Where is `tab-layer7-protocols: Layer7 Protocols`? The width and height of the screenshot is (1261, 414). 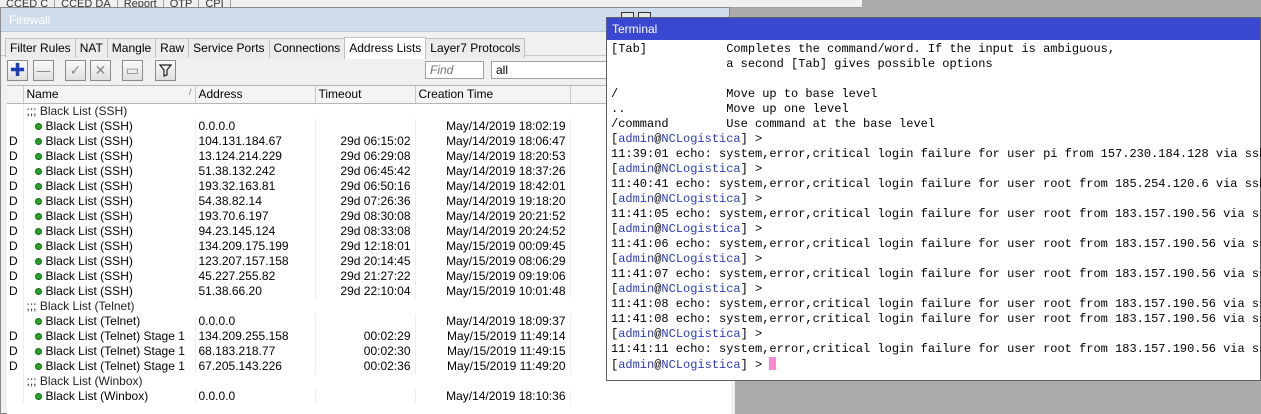 tab-layer7-protocols: Layer7 Protocols is located at coordinates (475, 48).